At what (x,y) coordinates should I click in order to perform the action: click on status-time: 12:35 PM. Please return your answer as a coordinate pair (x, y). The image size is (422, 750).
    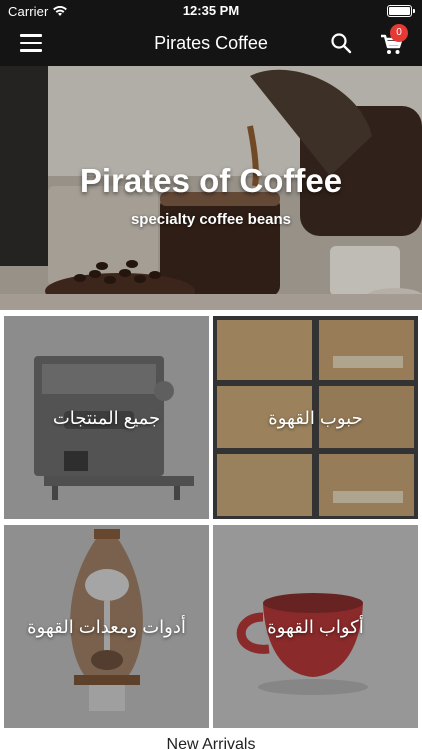
    Looking at the image, I should click on (211, 10).